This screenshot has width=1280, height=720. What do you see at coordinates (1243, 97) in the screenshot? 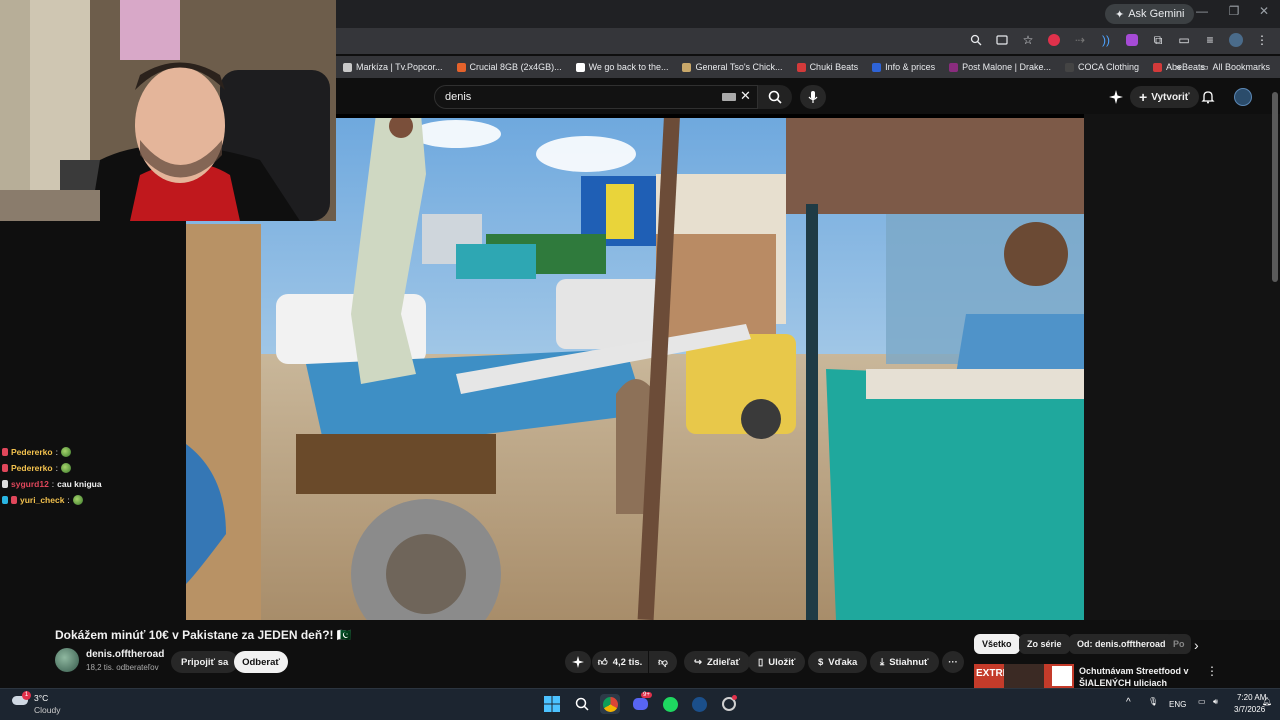
I see `account-avatar` at bounding box center [1243, 97].